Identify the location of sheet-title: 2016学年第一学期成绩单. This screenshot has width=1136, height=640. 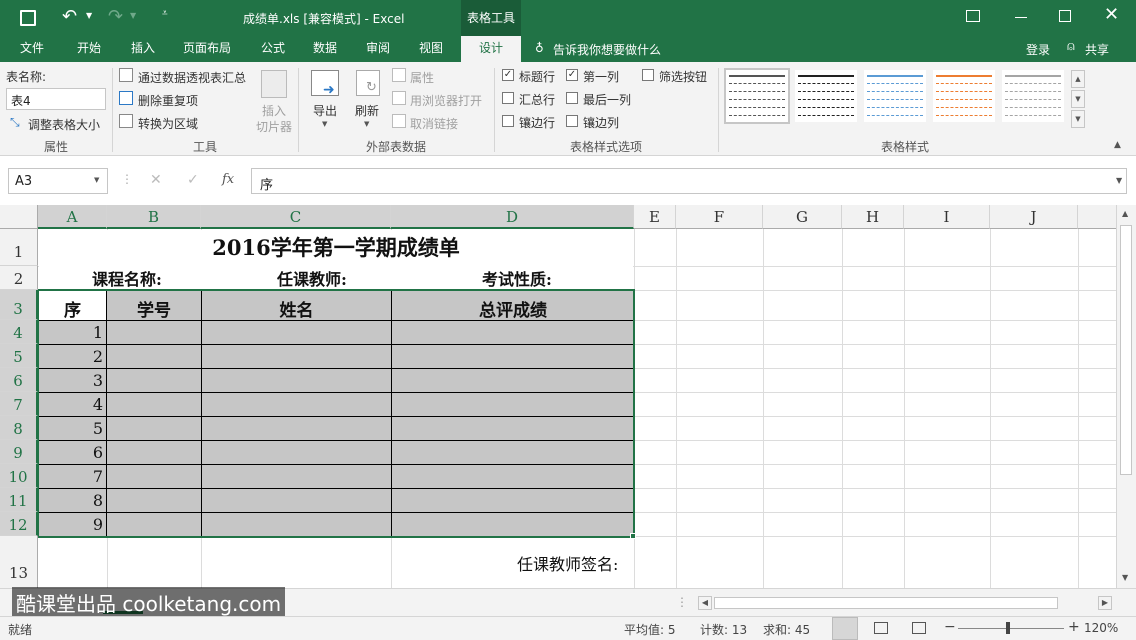
(336, 247).